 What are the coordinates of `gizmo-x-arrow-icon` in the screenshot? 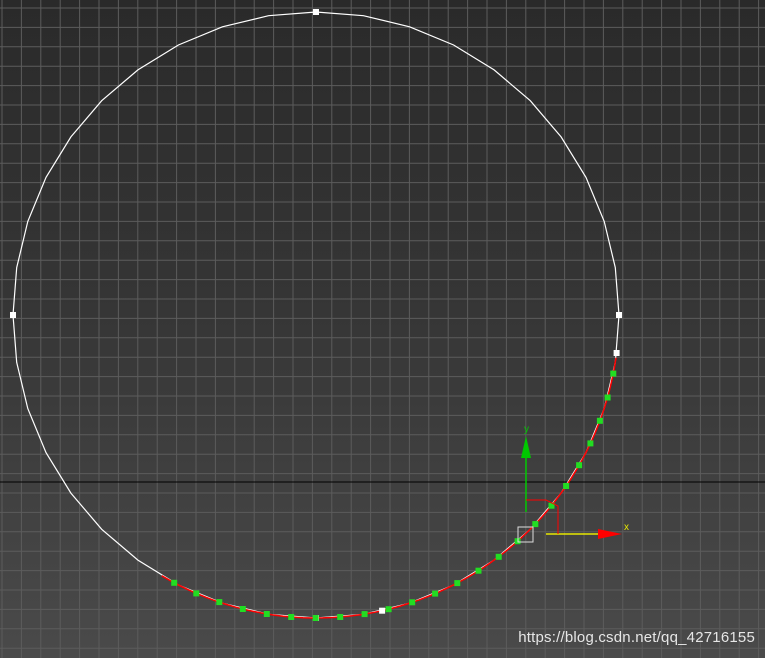 It's located at (610, 534).